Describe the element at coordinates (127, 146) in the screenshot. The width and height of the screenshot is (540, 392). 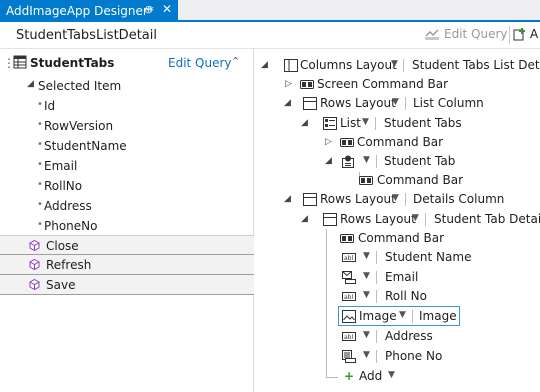
I see `field-item: • StudentName` at that location.